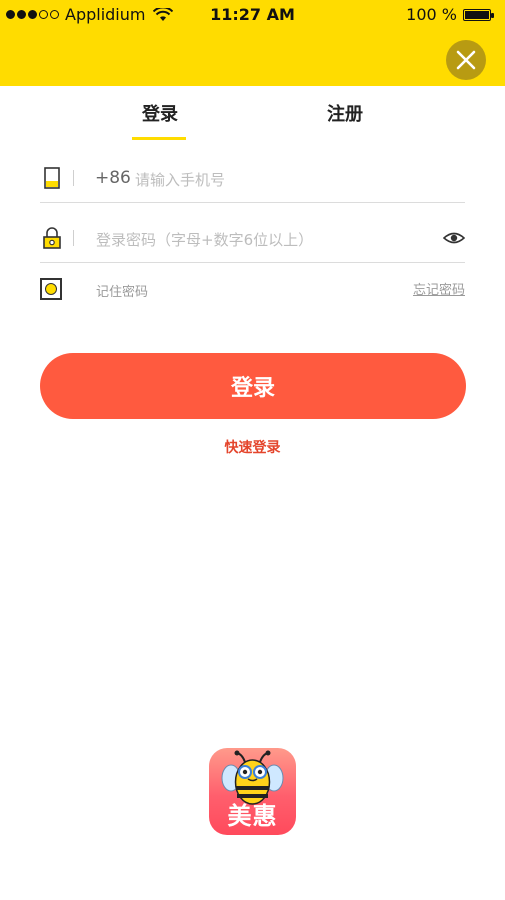  I want to click on phone-row: +86, so click(252, 180).